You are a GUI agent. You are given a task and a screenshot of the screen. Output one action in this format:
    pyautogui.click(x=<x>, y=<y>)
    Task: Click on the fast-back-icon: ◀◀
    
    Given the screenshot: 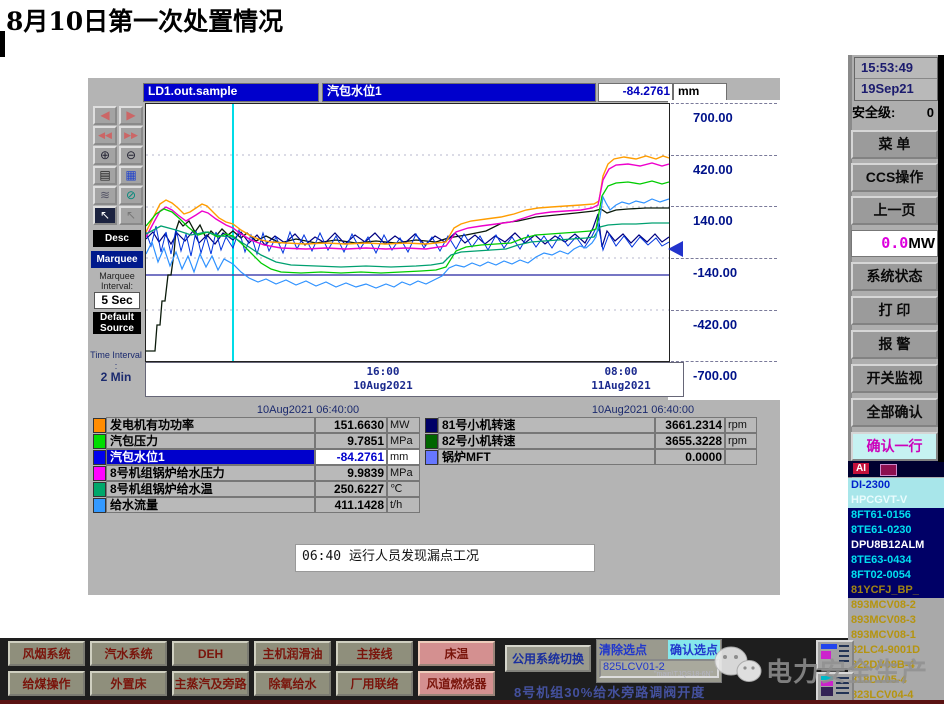 What is the action you would take?
    pyautogui.click(x=105, y=135)
    